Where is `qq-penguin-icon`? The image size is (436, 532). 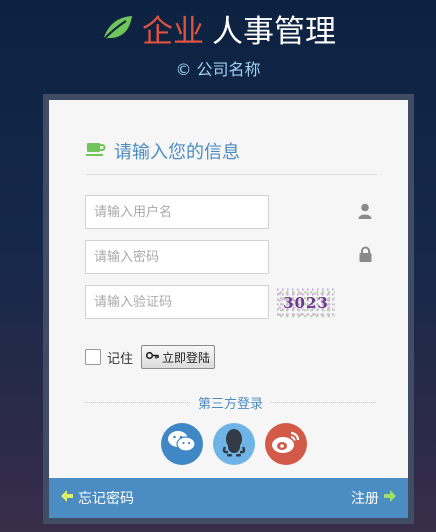
qq-penguin-icon is located at coordinates (234, 444).